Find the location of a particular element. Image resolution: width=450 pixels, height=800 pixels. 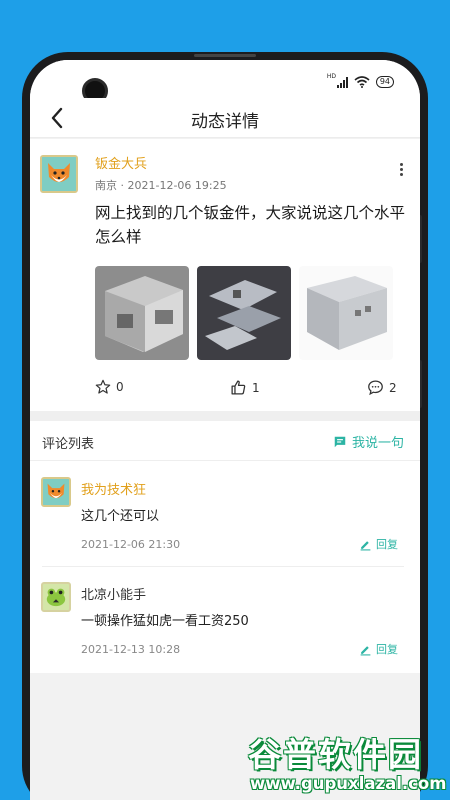

comment-bubble-icon is located at coordinates (375, 388).